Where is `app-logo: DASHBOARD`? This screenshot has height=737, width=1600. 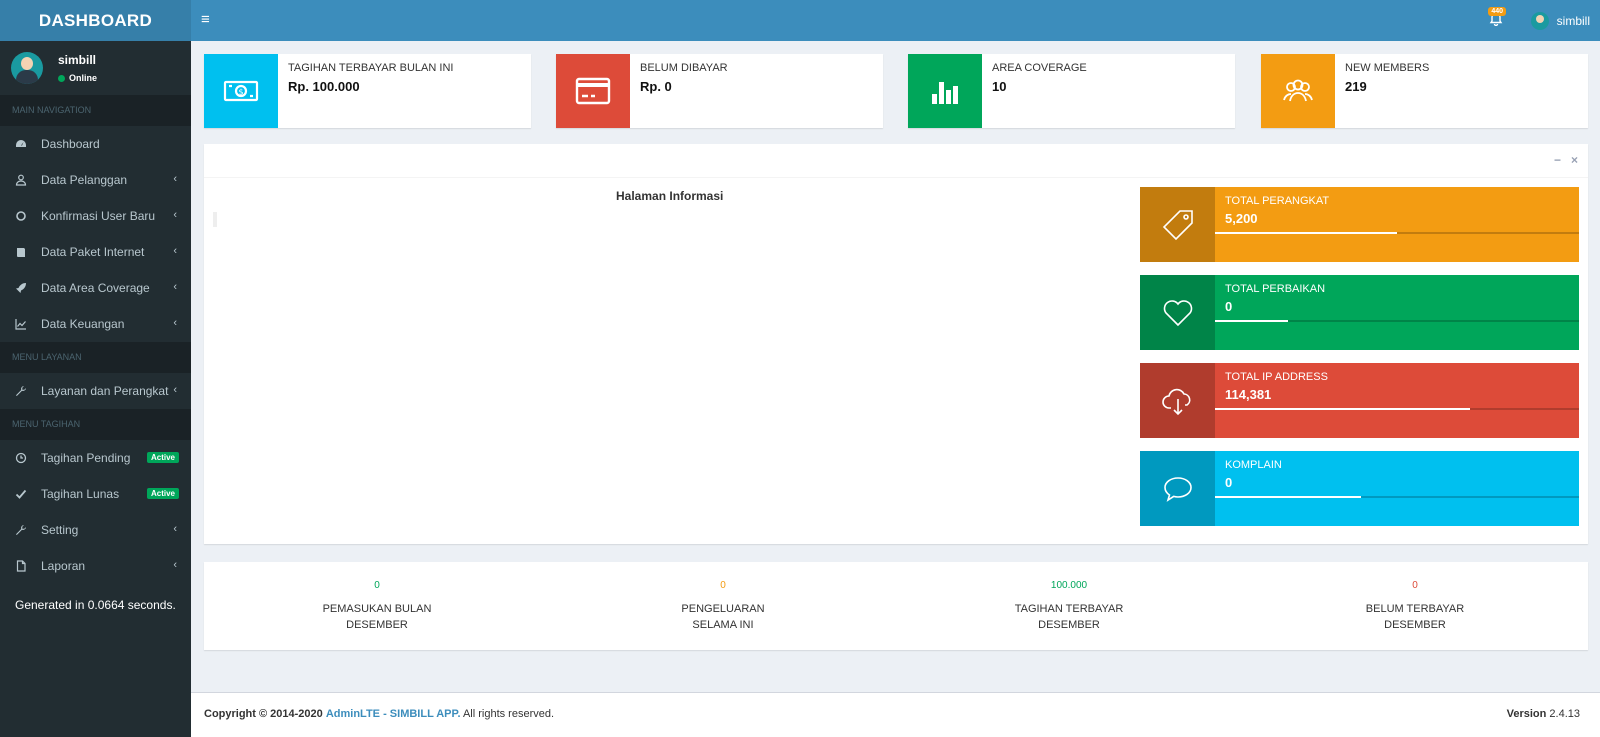
app-logo: DASHBOARD is located at coordinates (95, 20).